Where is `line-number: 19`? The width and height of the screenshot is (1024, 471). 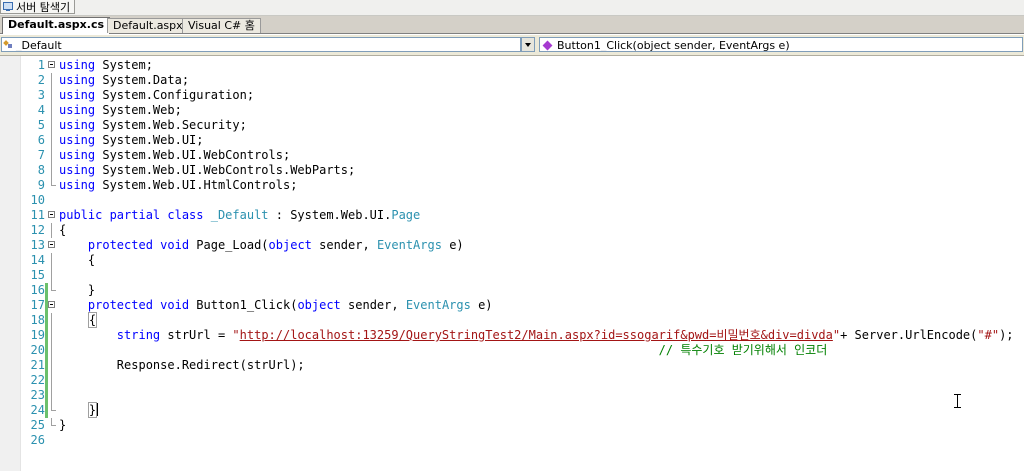 line-number: 19 is located at coordinates (37, 335).